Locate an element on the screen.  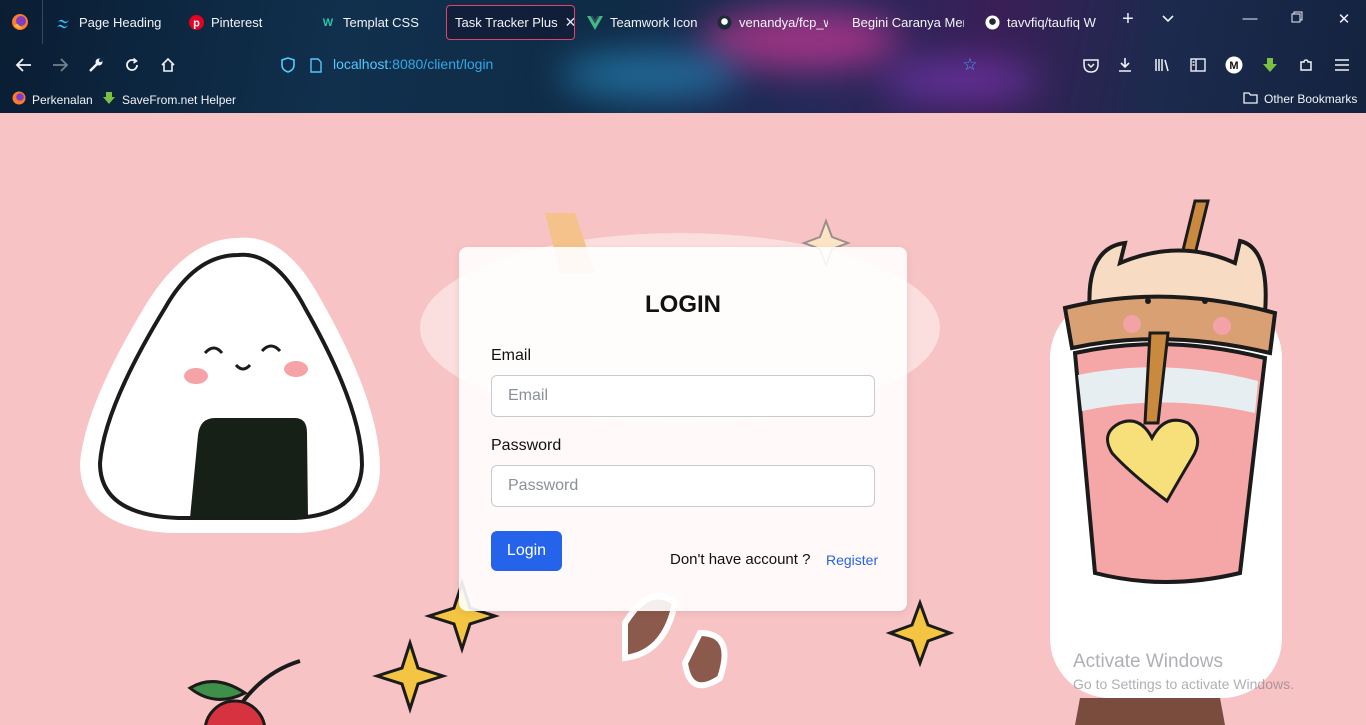
forward-arrow-icon is located at coordinates (60, 65).